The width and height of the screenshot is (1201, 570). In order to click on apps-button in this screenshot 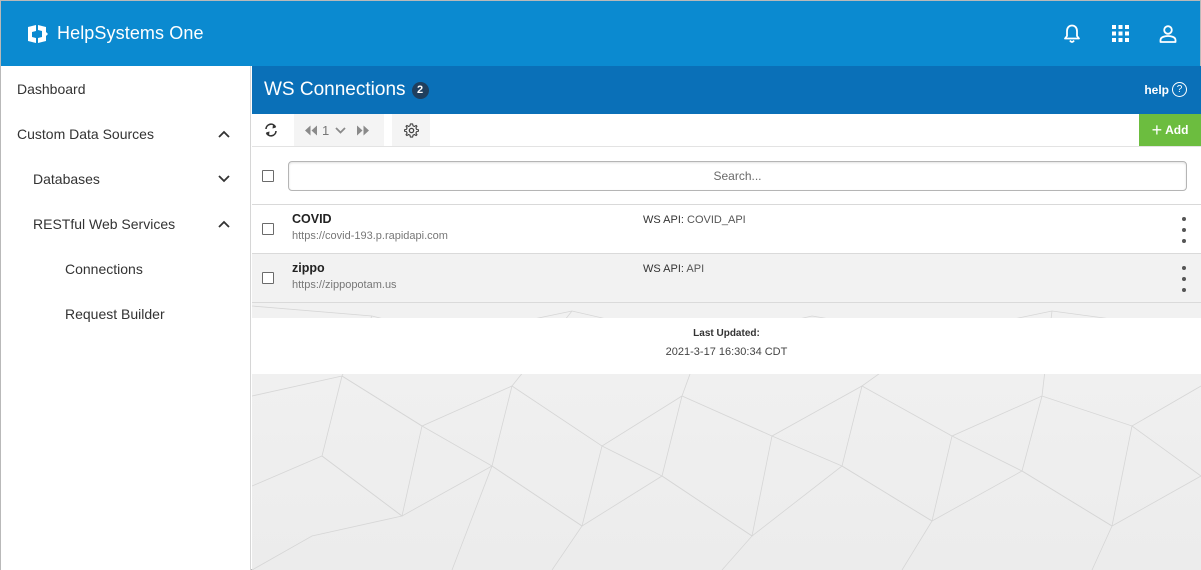, I will do `click(1120, 34)`.